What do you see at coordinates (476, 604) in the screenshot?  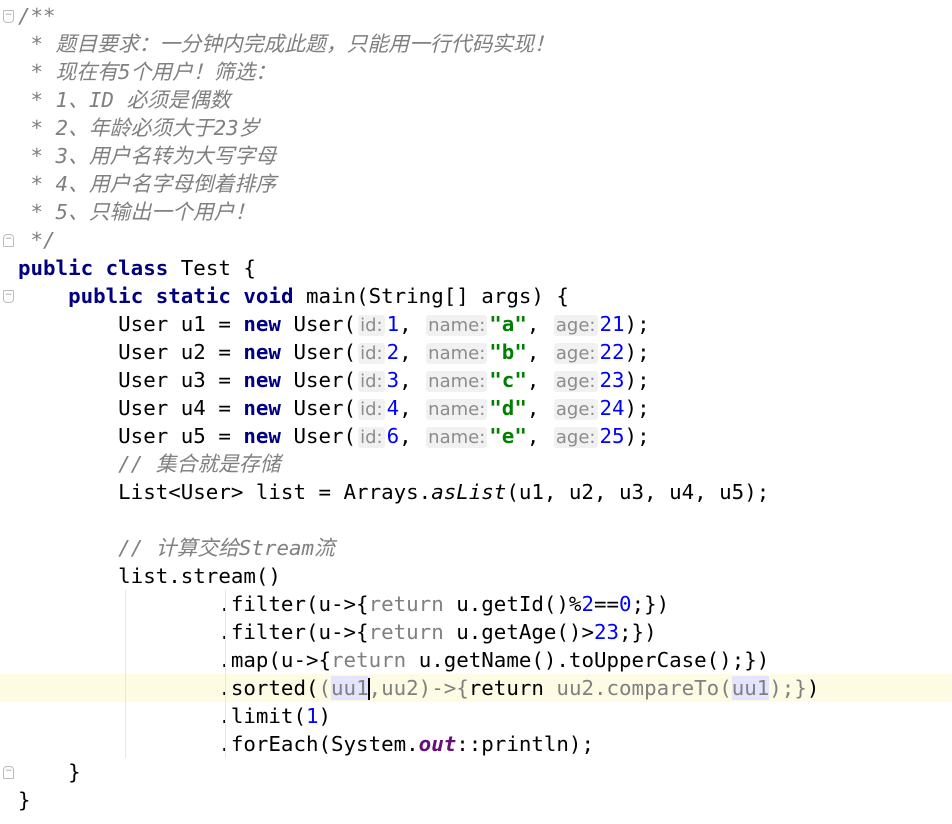 I see `code-line: .filter(u->{return u.getId()%2==0;})` at bounding box center [476, 604].